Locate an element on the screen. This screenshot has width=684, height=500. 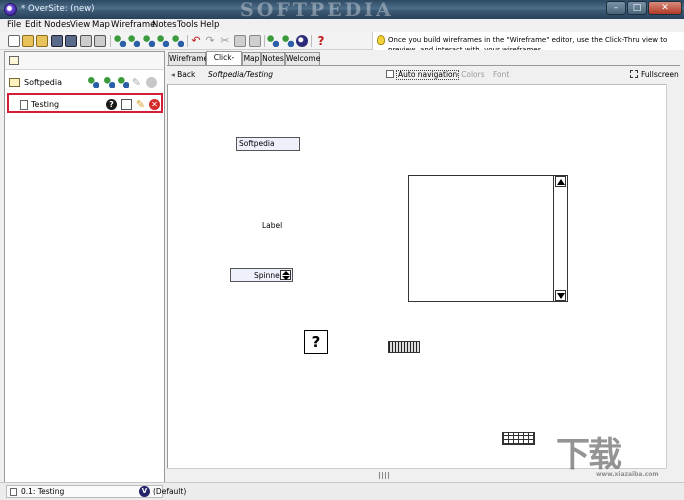
menu-notes: Notes is located at coordinates (164, 25).